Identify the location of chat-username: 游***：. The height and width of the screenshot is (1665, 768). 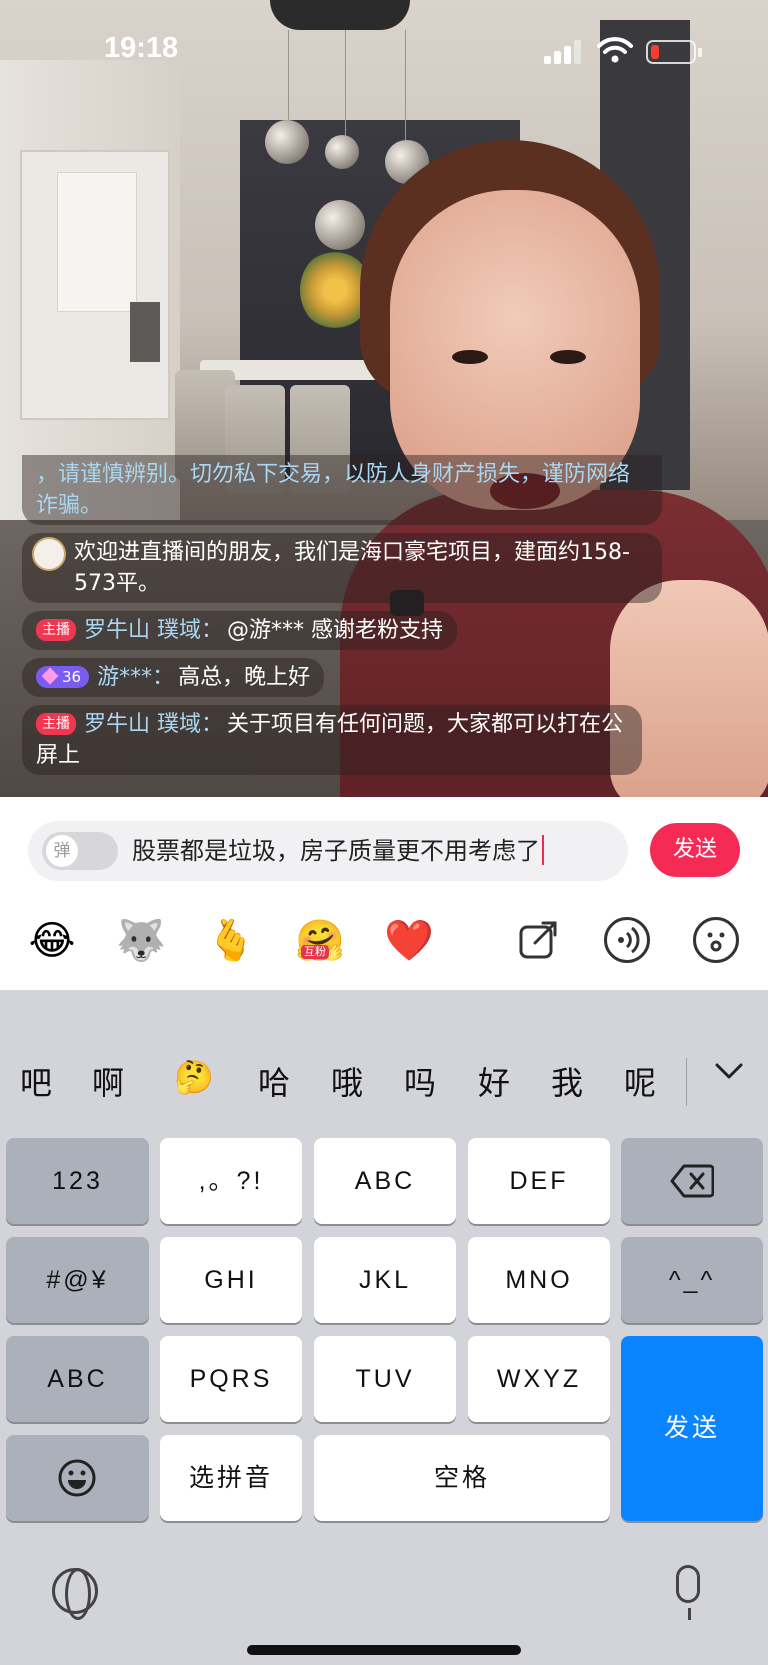
(135, 677).